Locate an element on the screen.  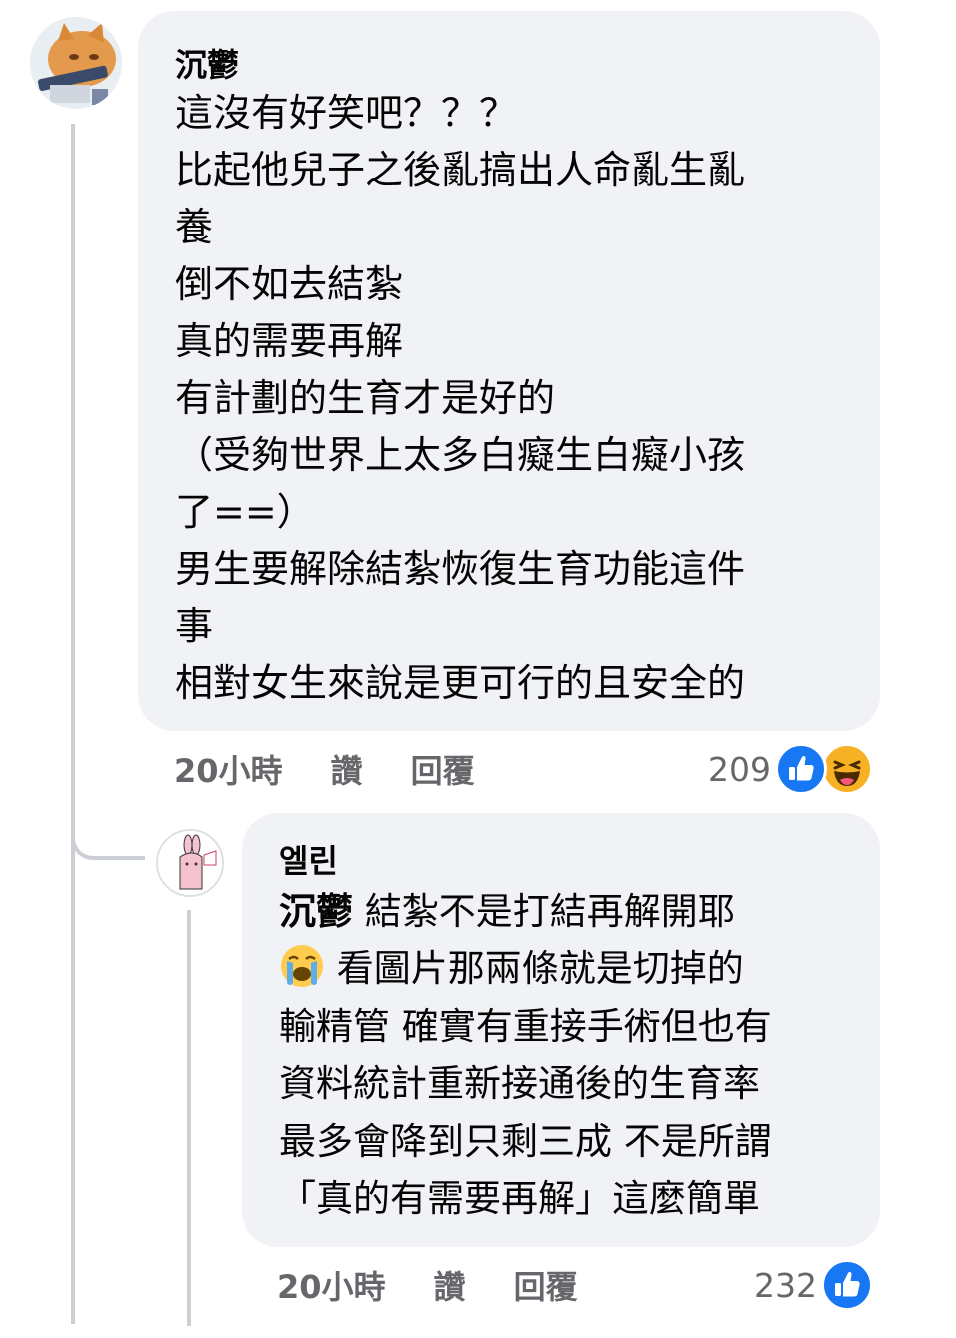
reply-reply-button: 回覆 is located at coordinates (546, 1285).